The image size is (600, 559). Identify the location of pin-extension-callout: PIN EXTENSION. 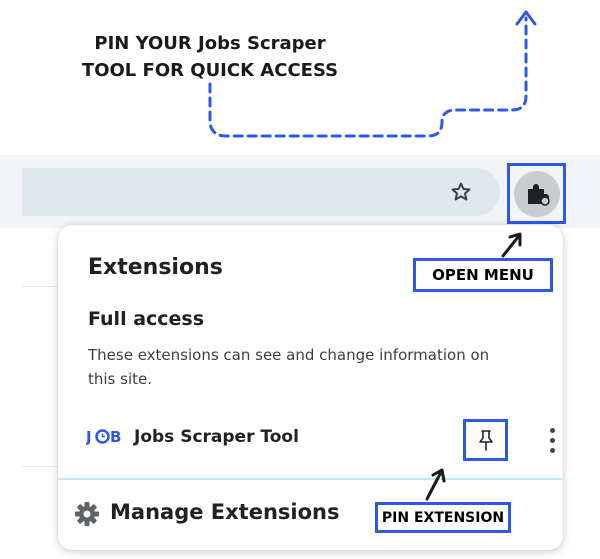
(443, 517).